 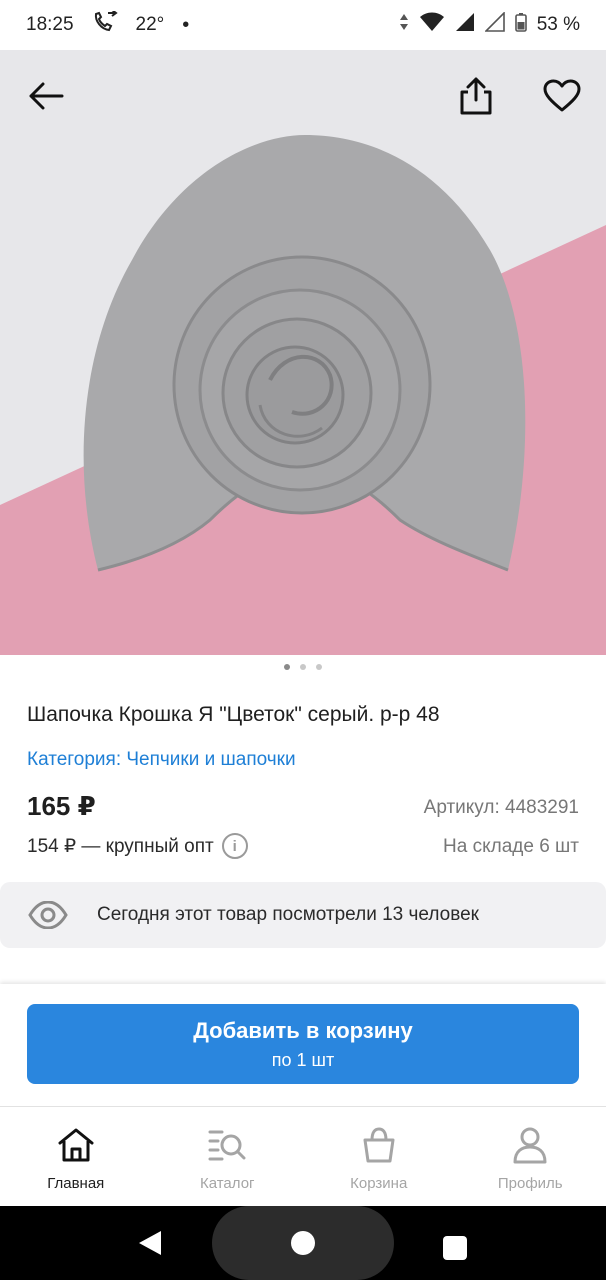 I want to click on tab-profile-label: Профиль, so click(x=530, y=1183).